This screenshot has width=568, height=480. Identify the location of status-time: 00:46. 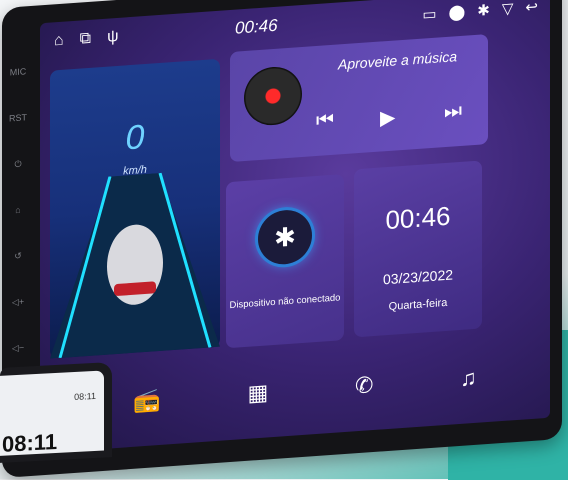
(256, 26).